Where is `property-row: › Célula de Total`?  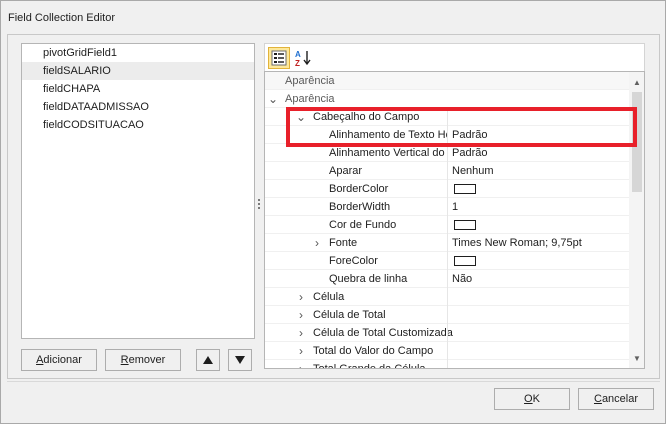 property-row: › Célula de Total is located at coordinates (447, 315).